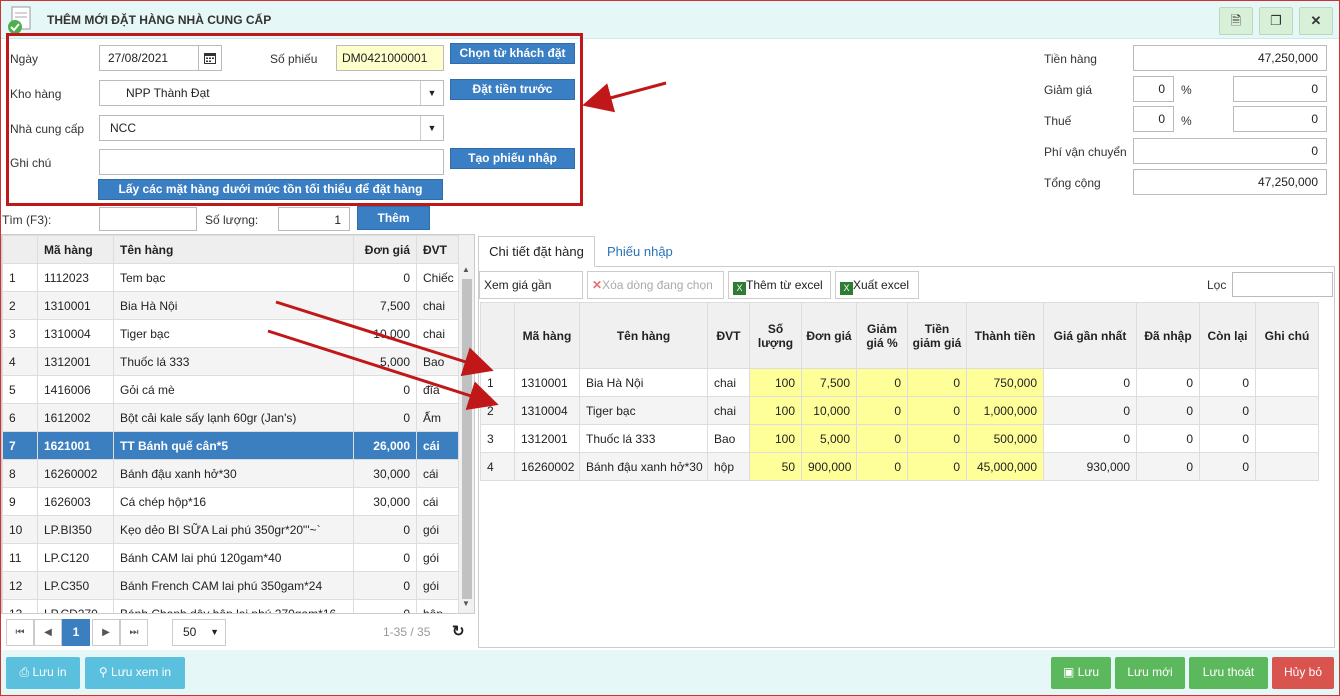 The image size is (1340, 696). What do you see at coordinates (1228, 673) in the screenshot?
I see `save-exit-button: Lưu thoát` at bounding box center [1228, 673].